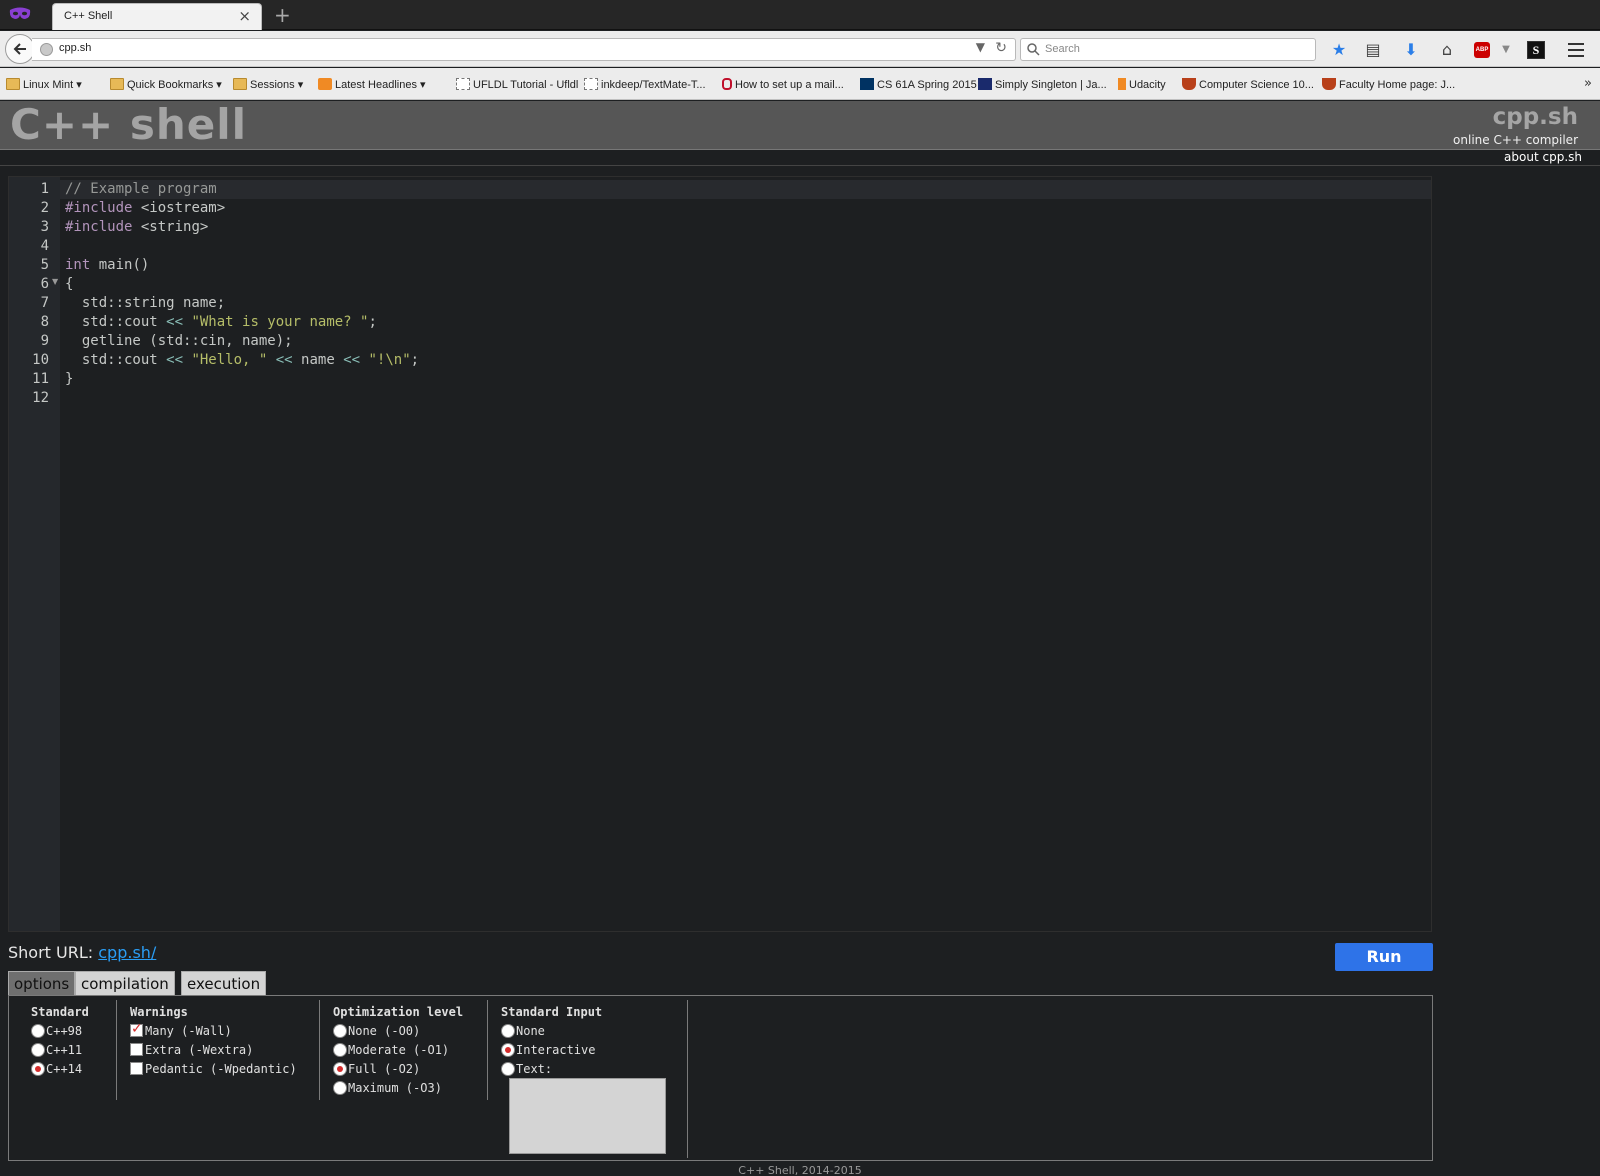  Describe the element at coordinates (73, 1031) in the screenshot. I see `standard-cpp98: C++98` at that location.